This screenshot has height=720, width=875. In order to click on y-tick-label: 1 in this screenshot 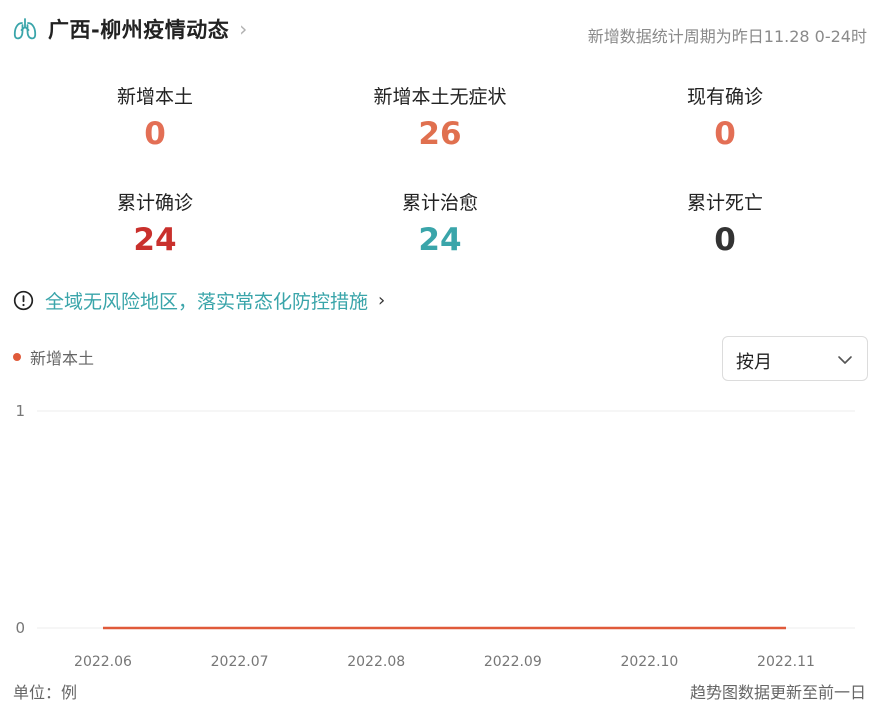, I will do `click(20, 411)`.